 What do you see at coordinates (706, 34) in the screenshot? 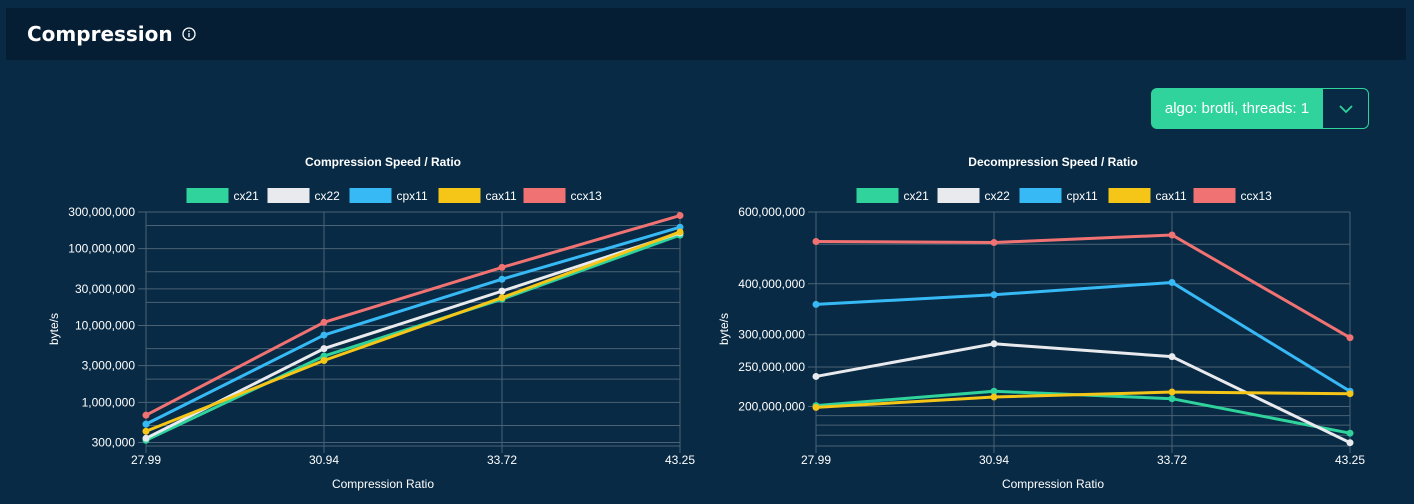
I see `page-header: Compression` at bounding box center [706, 34].